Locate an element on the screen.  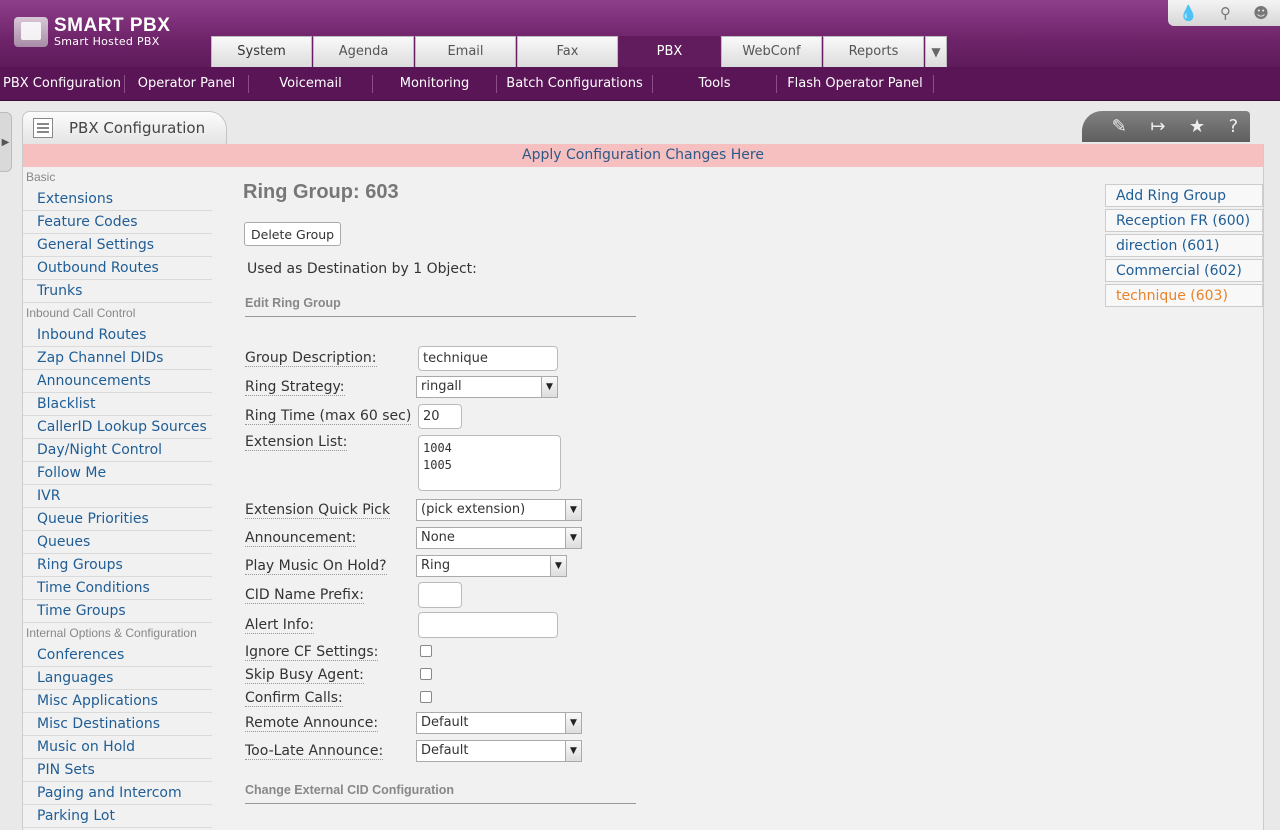
extension-list-textarea: 1004 1005 is located at coordinates (489, 463).